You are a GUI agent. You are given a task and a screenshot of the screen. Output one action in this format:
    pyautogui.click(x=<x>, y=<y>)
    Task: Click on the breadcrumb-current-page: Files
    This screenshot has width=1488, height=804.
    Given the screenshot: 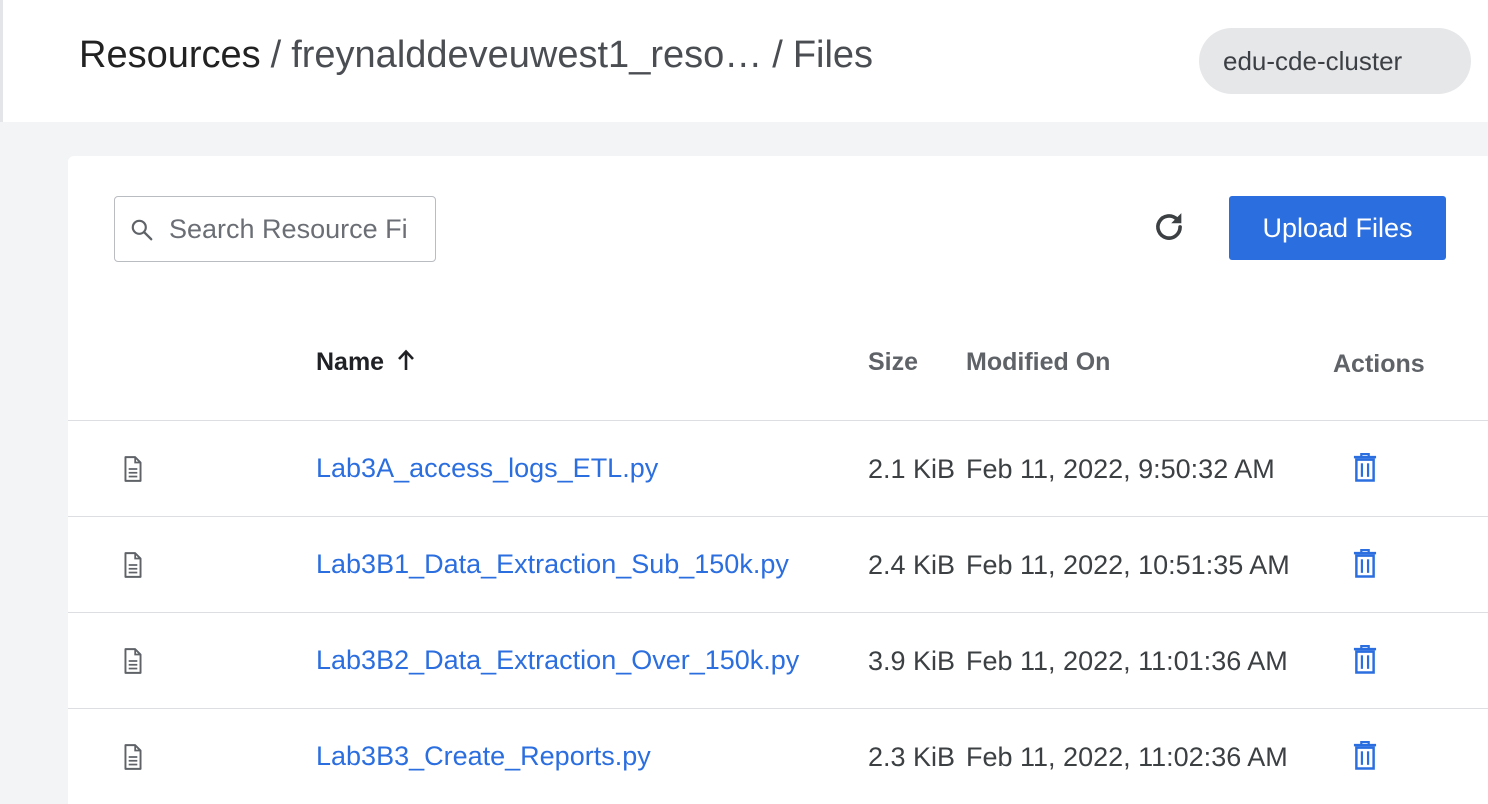 What is the action you would take?
    pyautogui.click(x=833, y=55)
    